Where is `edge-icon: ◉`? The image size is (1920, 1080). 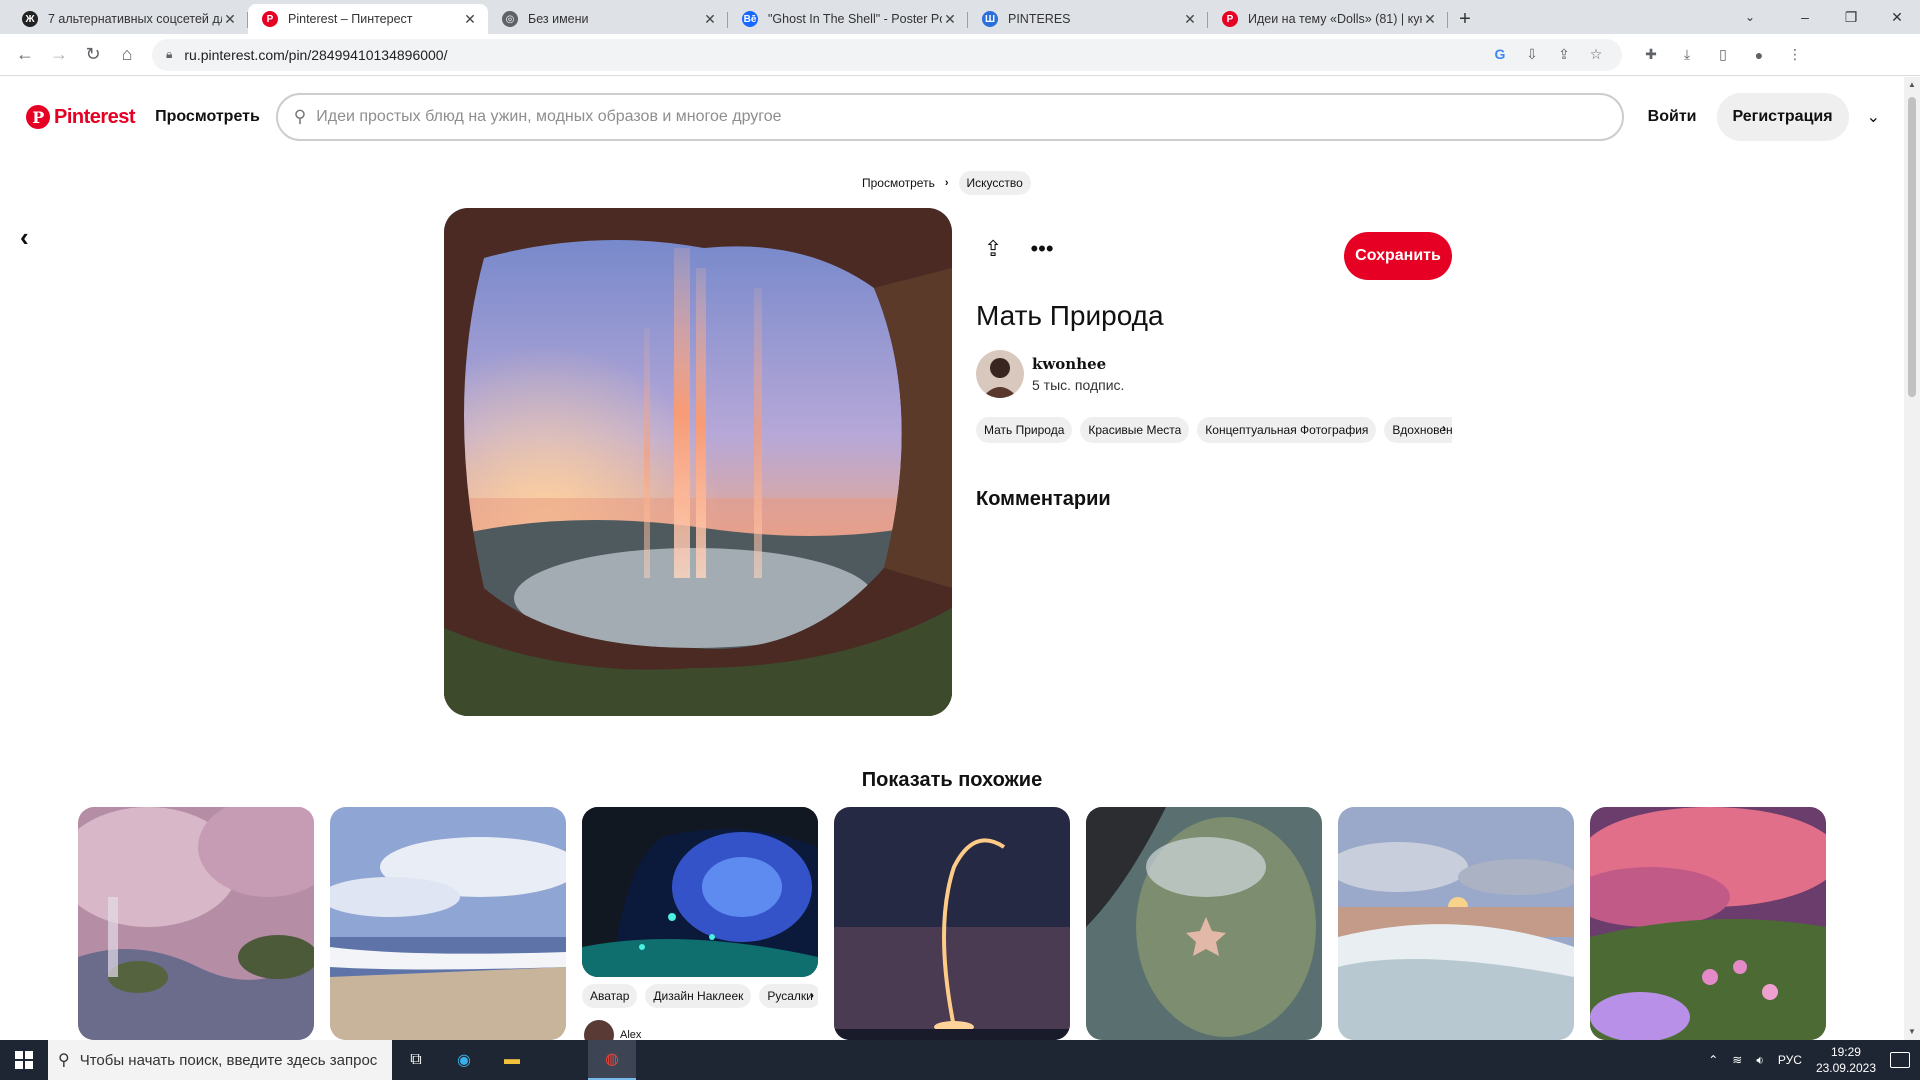
edge-icon: ◉ is located at coordinates (464, 1060).